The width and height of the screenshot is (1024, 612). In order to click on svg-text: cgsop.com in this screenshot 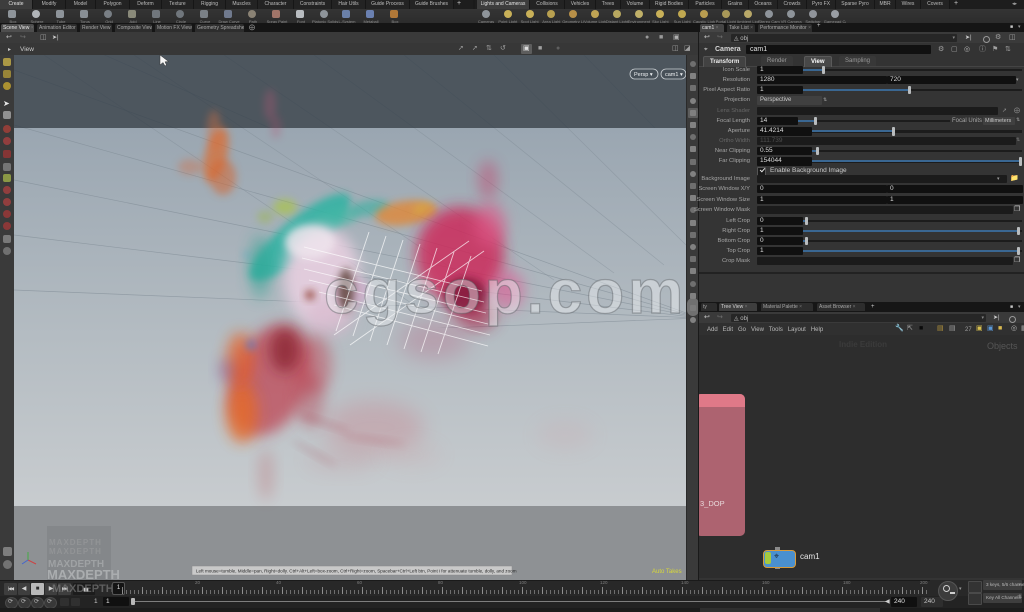, I will do `click(505, 292)`.